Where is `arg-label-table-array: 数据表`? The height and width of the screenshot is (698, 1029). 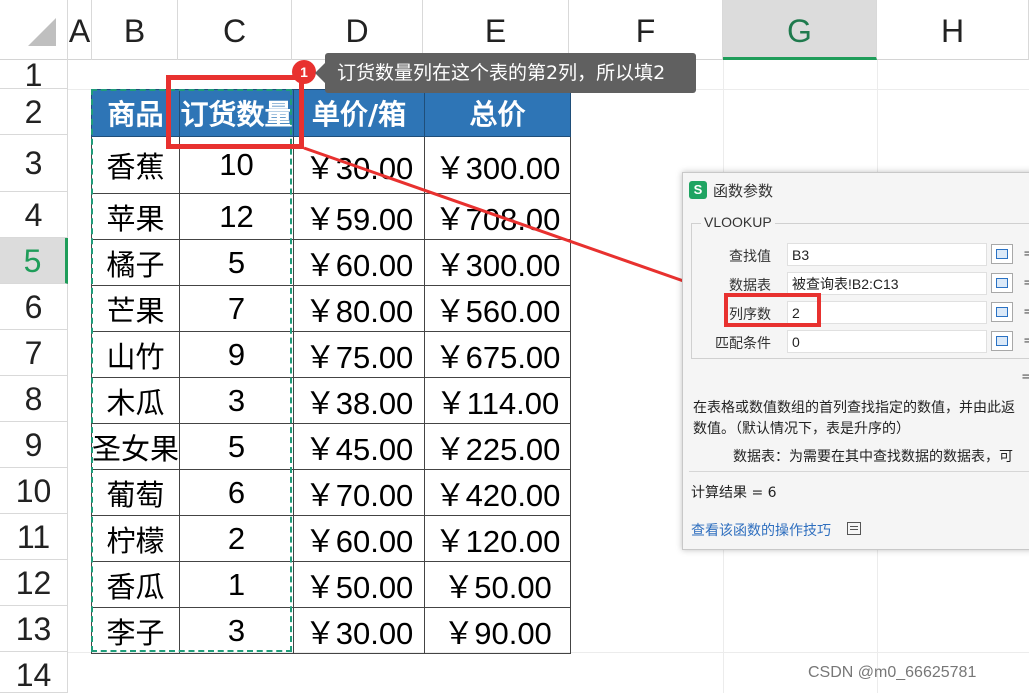 arg-label-table-array: 数据表 is located at coordinates (750, 286).